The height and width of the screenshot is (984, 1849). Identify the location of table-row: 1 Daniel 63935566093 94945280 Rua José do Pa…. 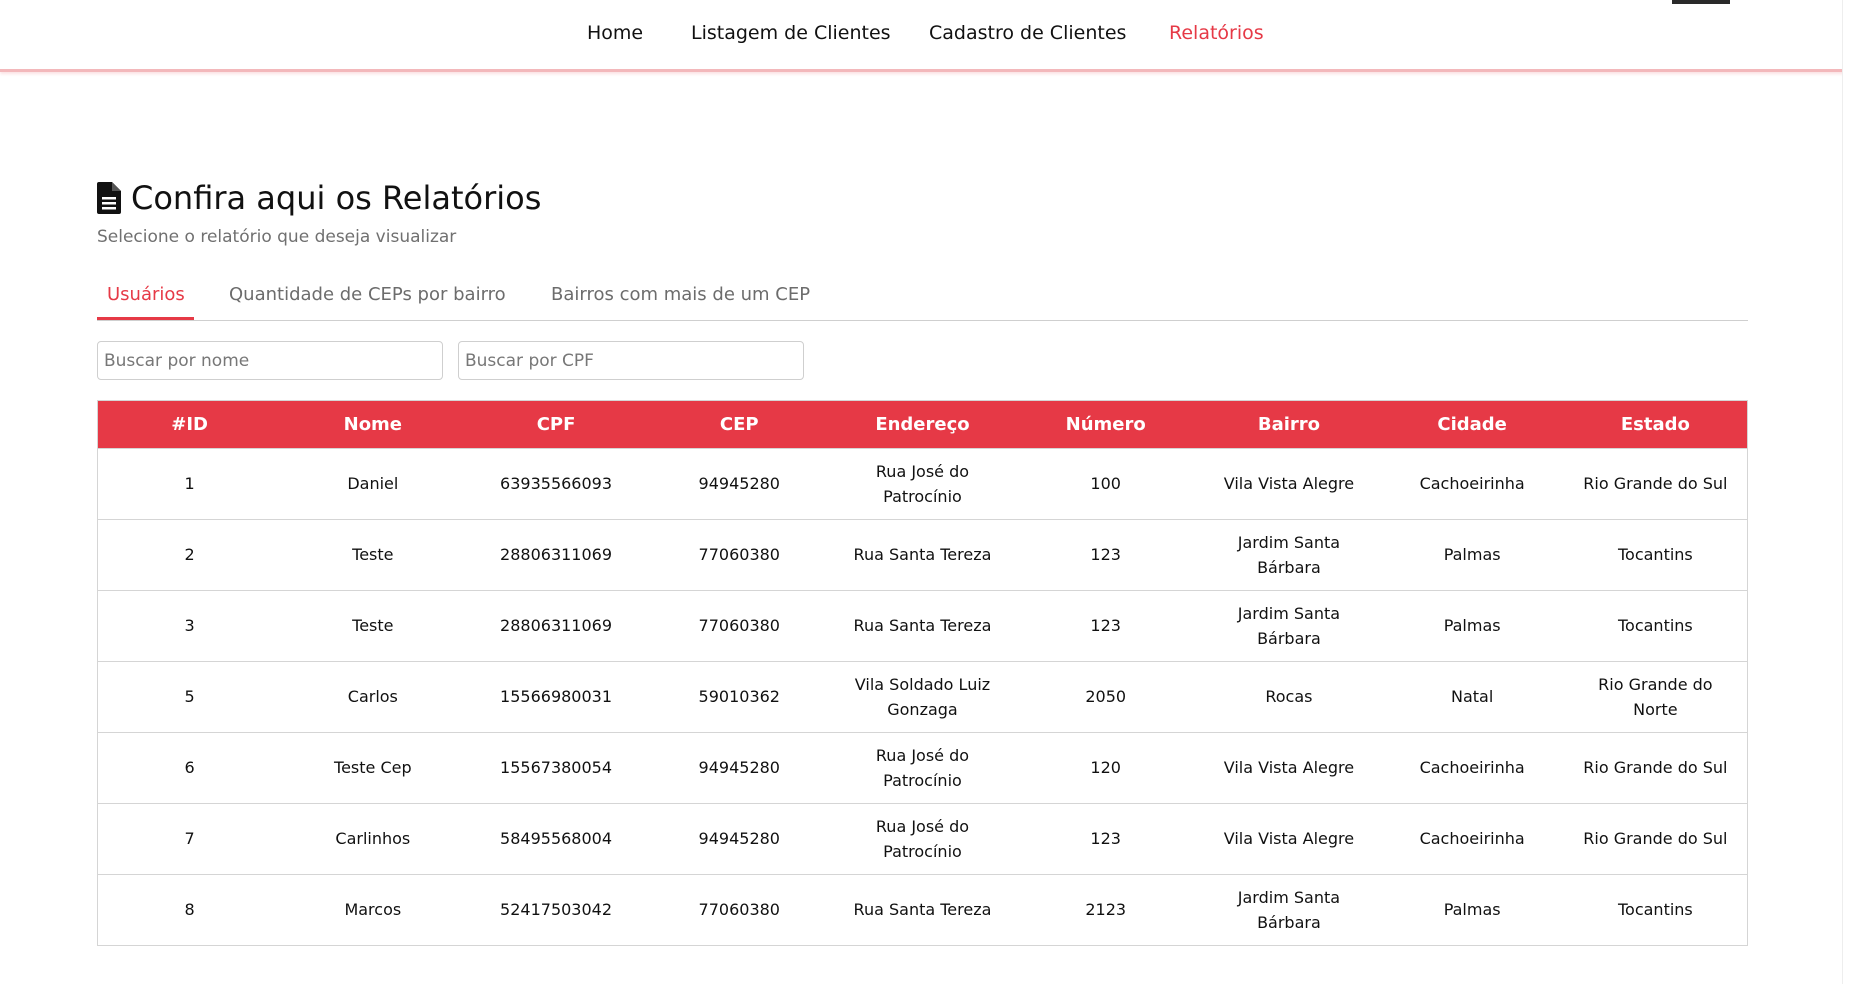
(922, 483).